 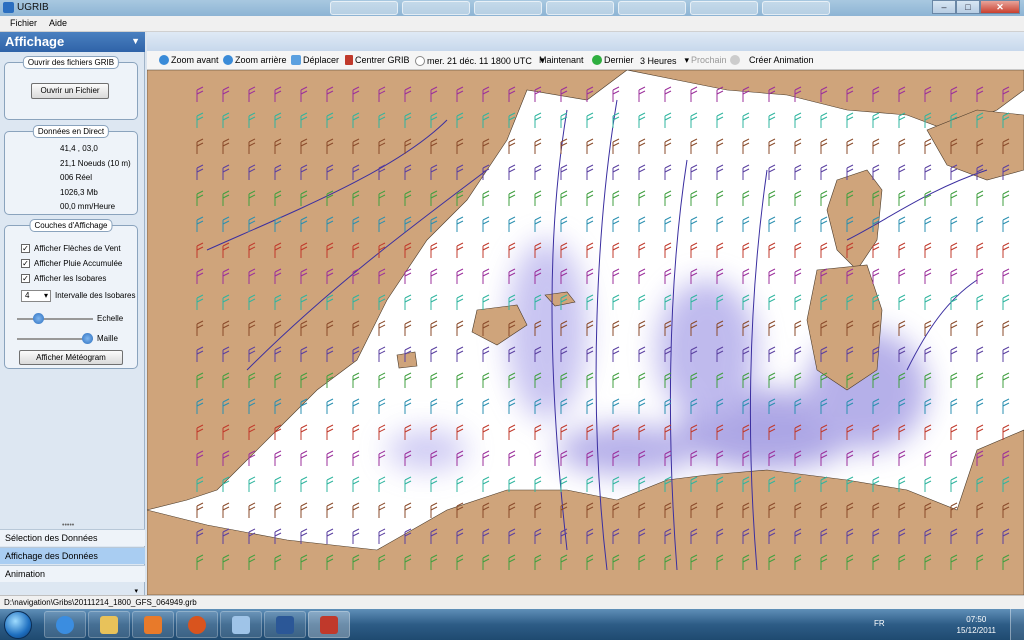 What do you see at coordinates (55, 338) in the screenshot?
I see `mesh-slider` at bounding box center [55, 338].